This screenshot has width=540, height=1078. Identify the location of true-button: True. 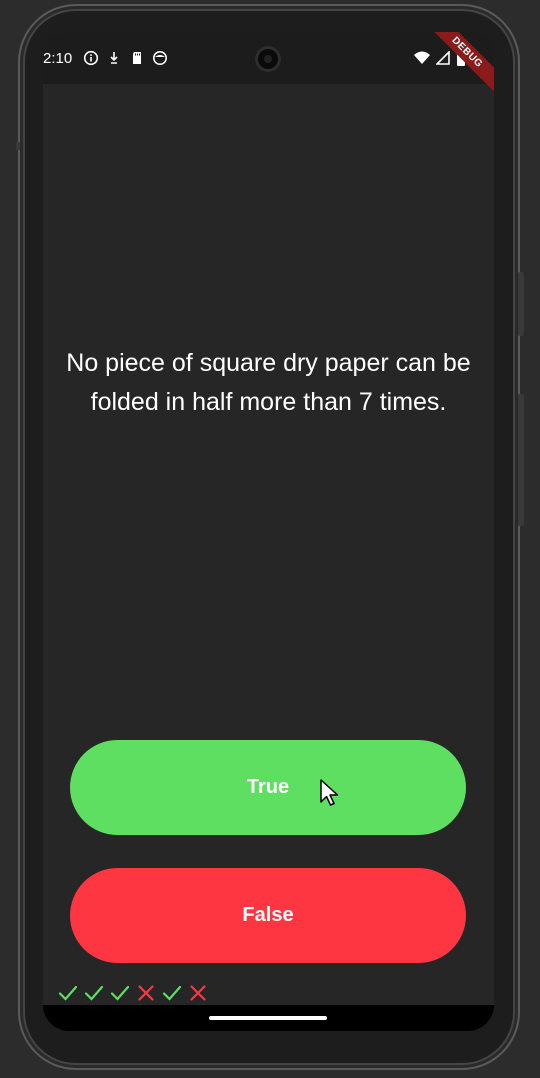
(268, 787).